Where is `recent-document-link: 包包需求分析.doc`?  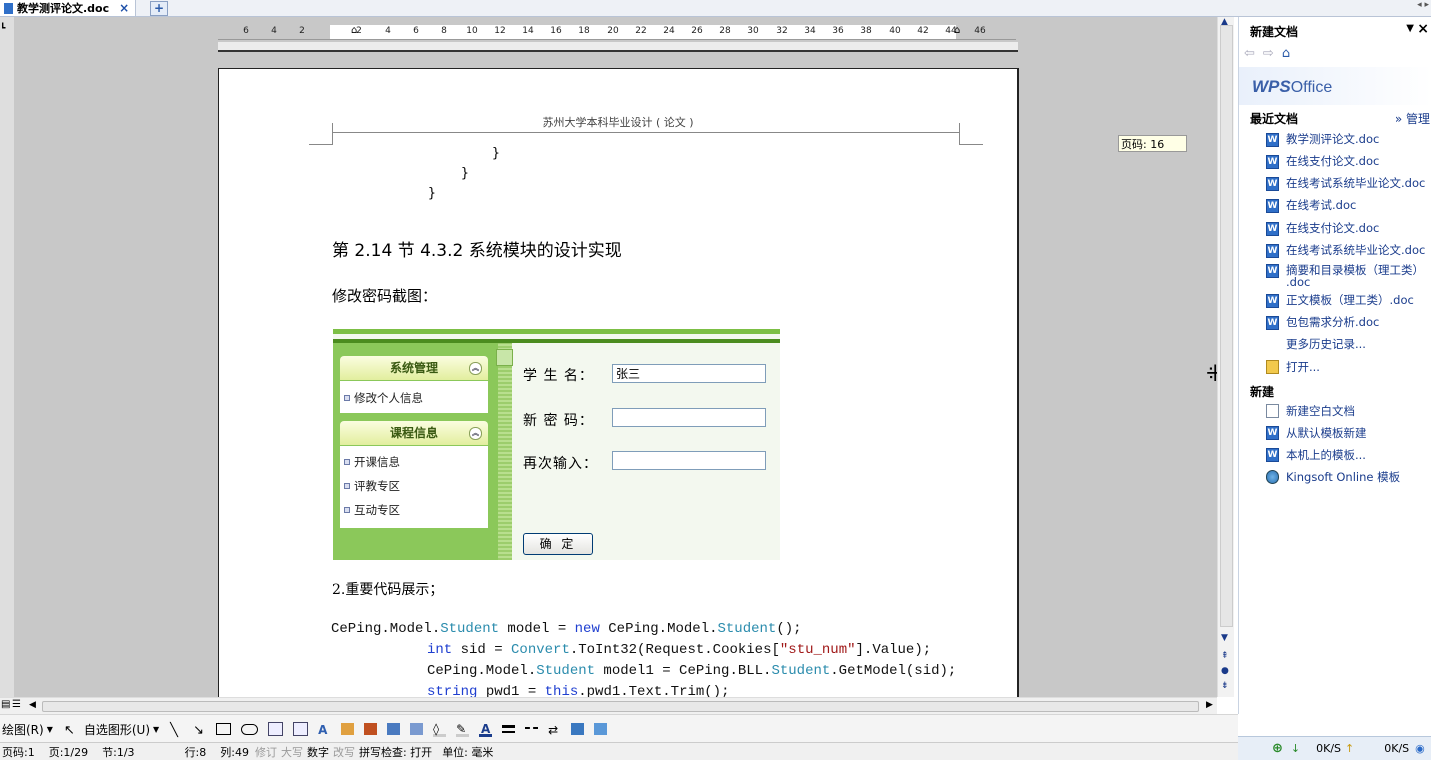 recent-document-link: 包包需求分析.doc is located at coordinates (1332, 322).